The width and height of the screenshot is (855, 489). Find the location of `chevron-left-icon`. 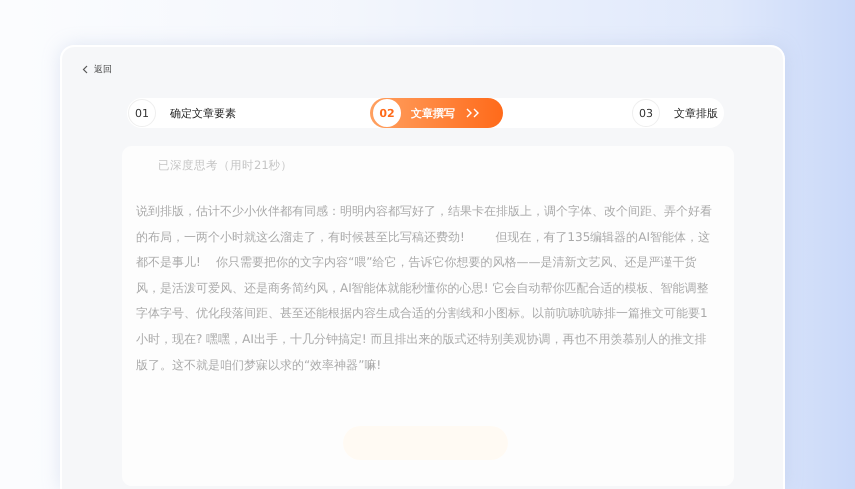

chevron-left-icon is located at coordinates (85, 69).